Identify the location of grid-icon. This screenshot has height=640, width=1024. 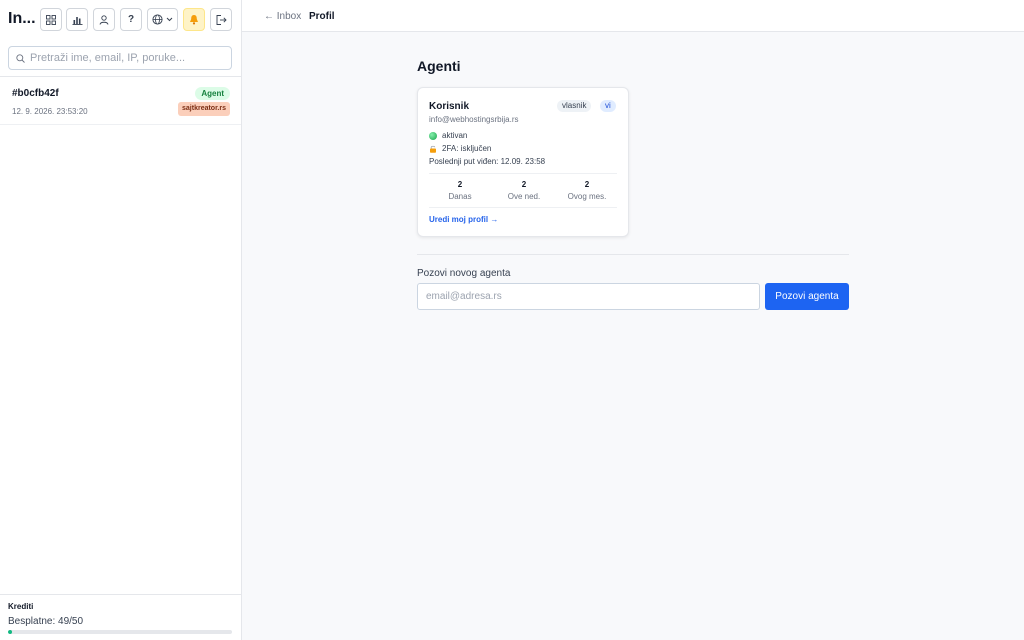
(51, 19).